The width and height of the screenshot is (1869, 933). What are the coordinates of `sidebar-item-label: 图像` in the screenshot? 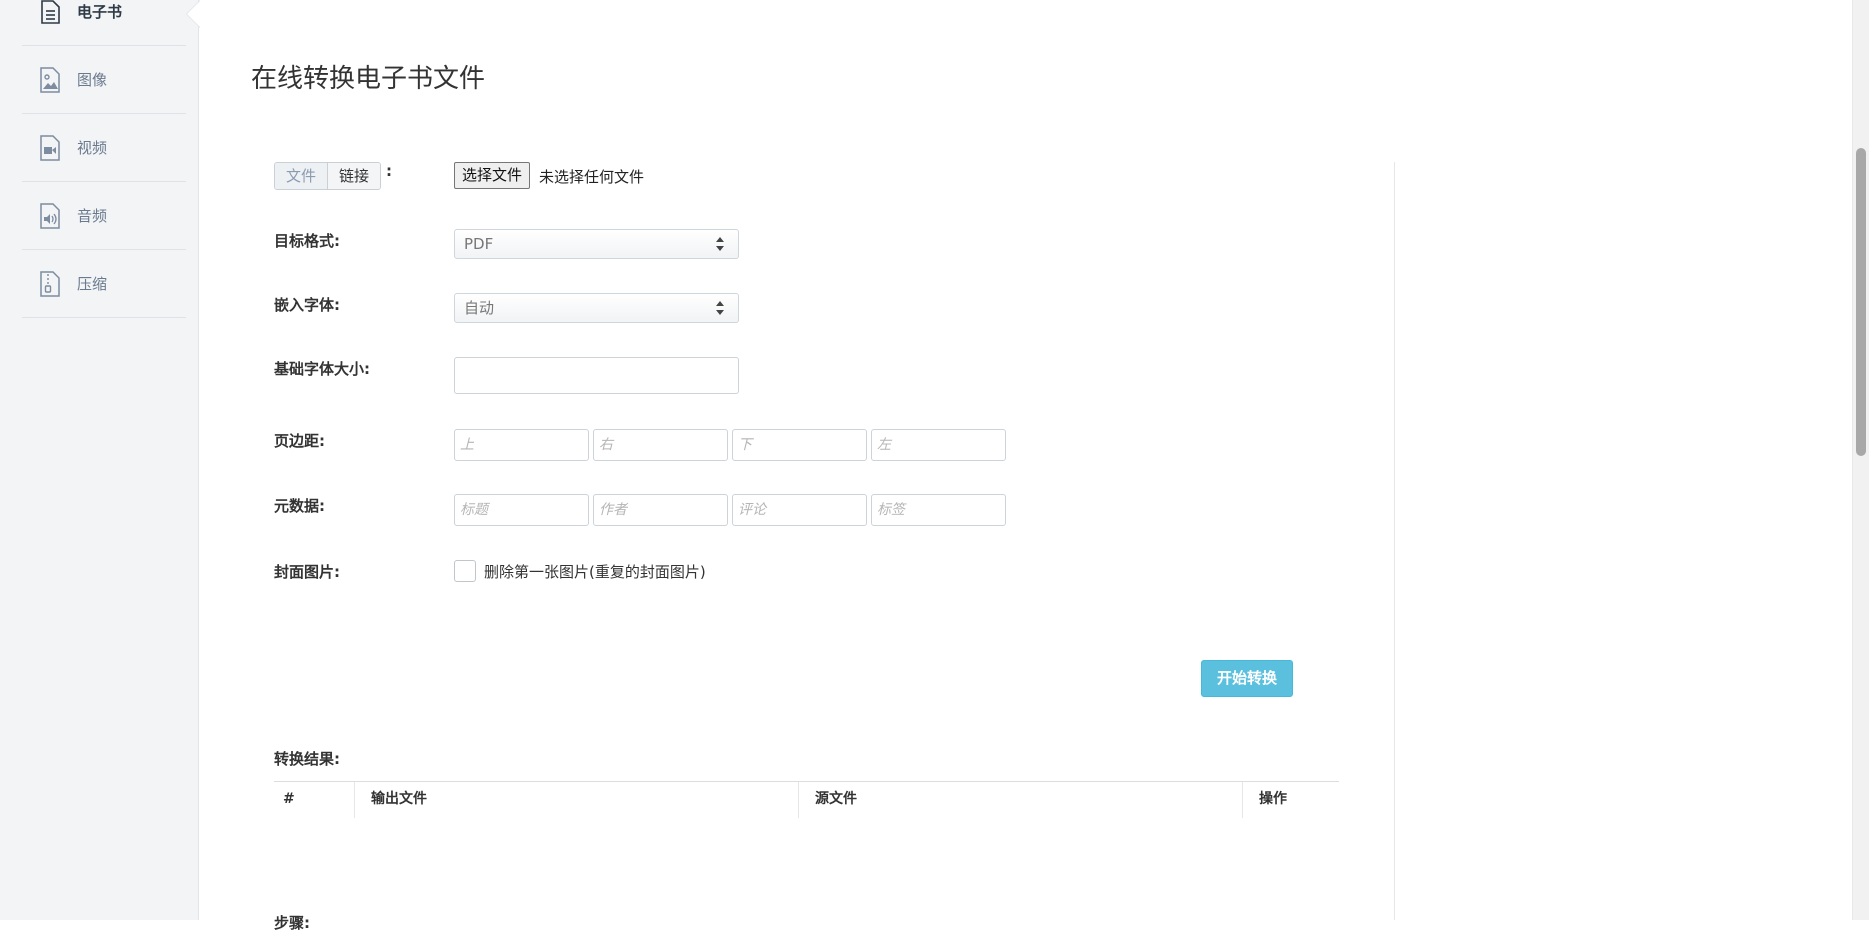 It's located at (92, 80).